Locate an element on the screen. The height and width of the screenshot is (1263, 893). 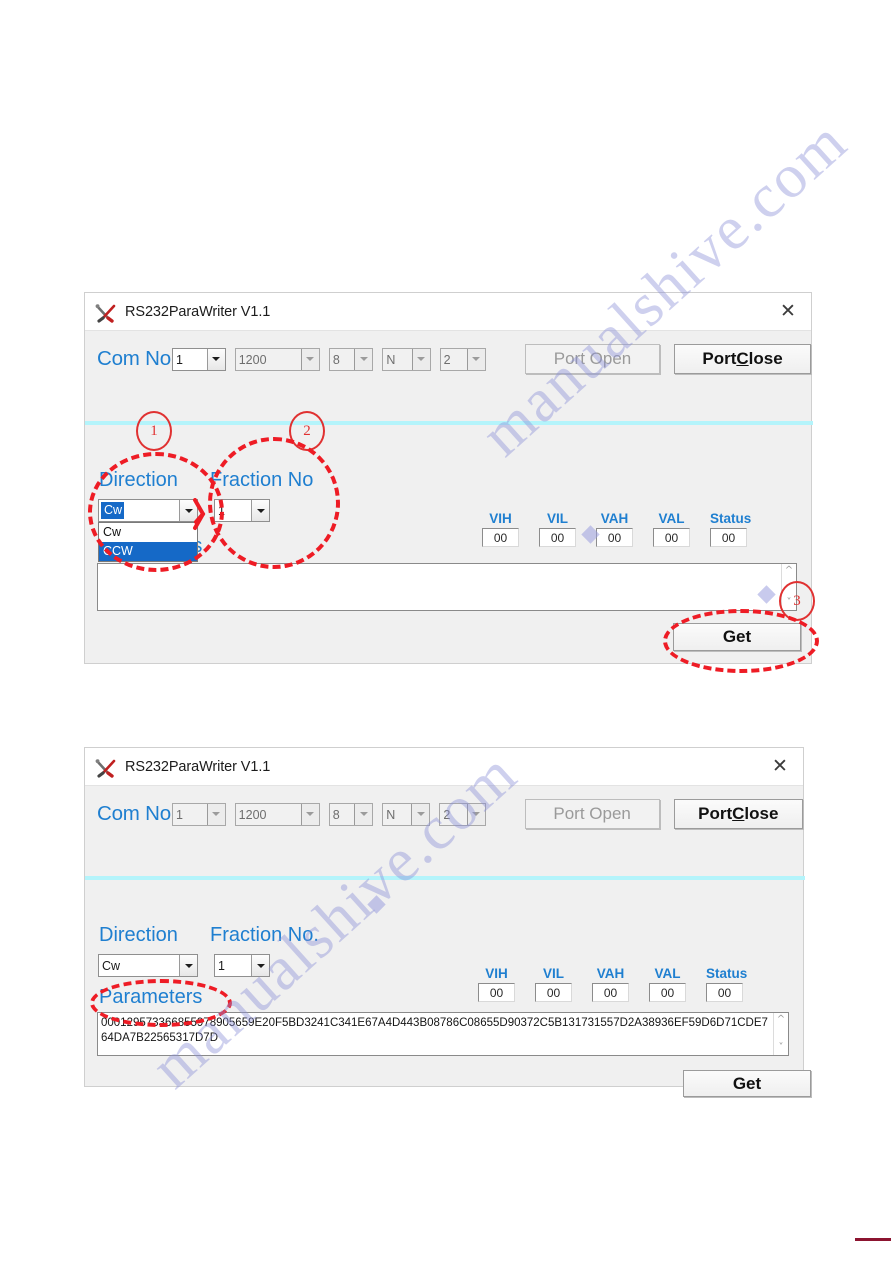
page-bottom-rule is located at coordinates (873, 1239).